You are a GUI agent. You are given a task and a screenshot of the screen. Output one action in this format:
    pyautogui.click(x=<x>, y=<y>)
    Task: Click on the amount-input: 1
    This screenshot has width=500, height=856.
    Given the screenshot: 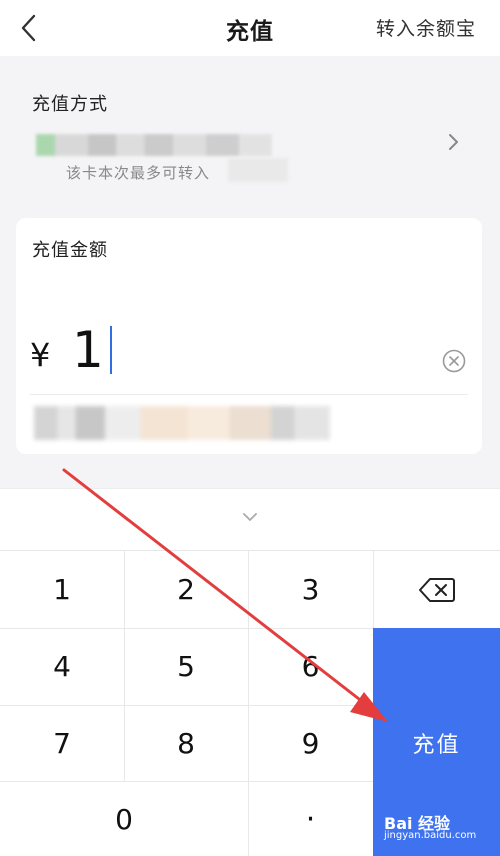 What is the action you would take?
    pyautogui.click(x=88, y=350)
    